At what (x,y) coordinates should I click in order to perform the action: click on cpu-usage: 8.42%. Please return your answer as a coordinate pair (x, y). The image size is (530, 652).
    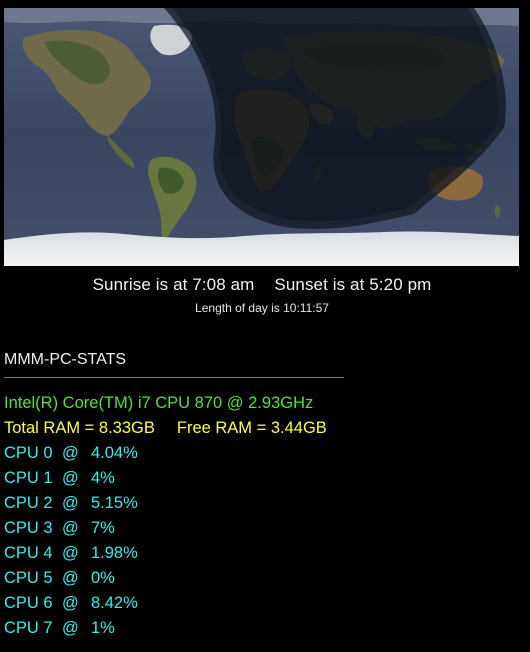
    Looking at the image, I should click on (114, 603).